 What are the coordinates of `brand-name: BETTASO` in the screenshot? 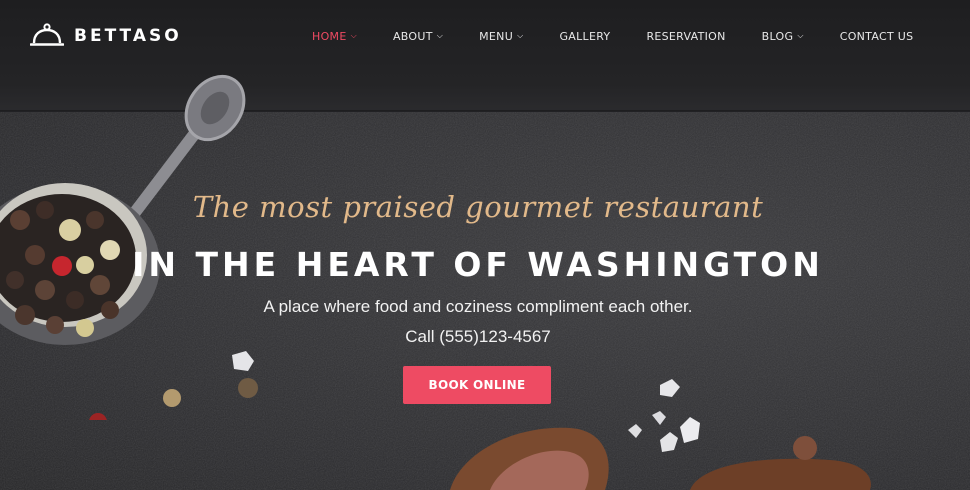 It's located at (128, 36).